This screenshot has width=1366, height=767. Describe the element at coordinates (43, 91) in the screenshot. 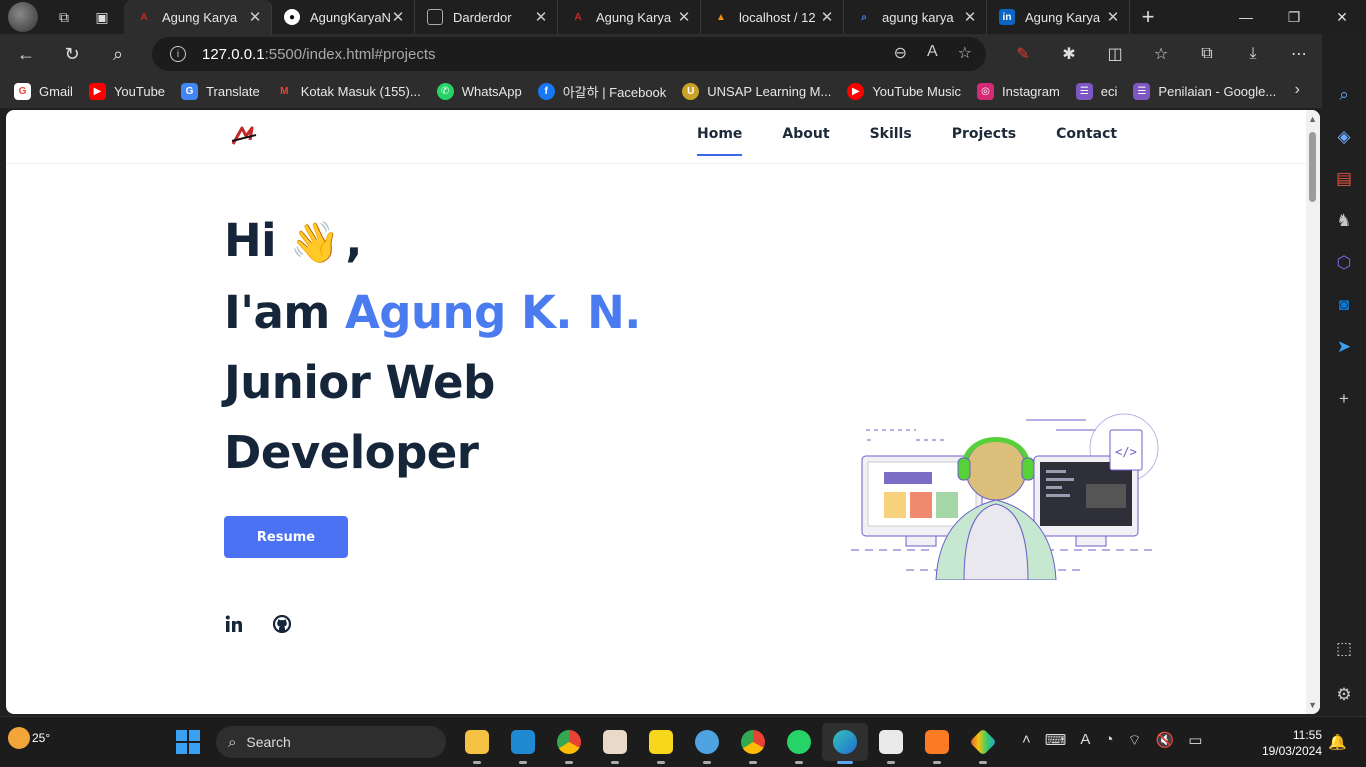

I see `bookmark-item: G Gmail` at that location.